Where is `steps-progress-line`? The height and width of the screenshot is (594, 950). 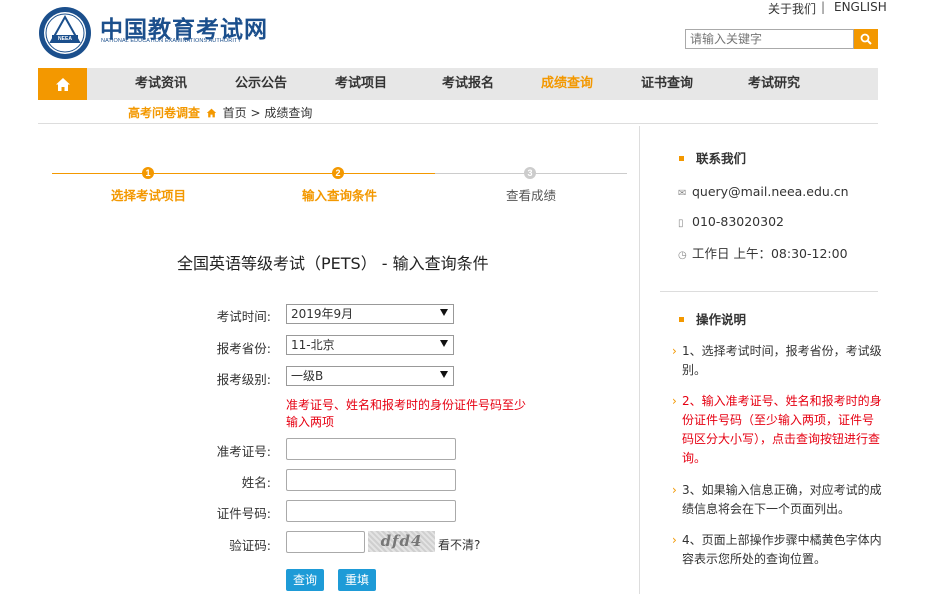 steps-progress-line is located at coordinates (243, 173).